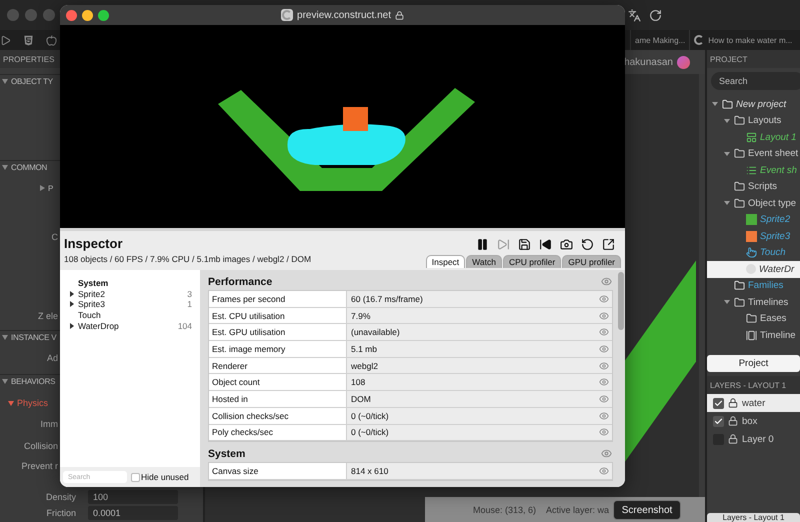 Image resolution: width=800 pixels, height=522 pixels. Describe the element at coordinates (591, 261) in the screenshot. I see `inspector-tab: GPU profiler` at that location.